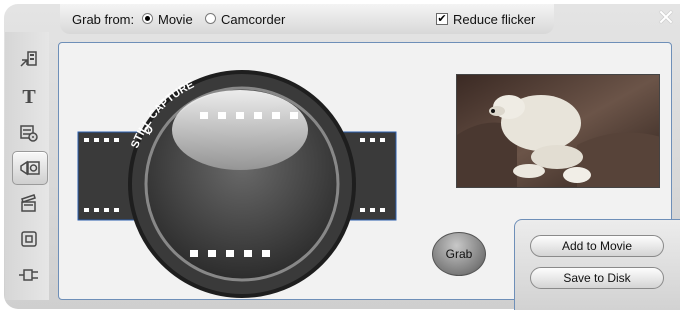  I want to click on sidebar-item-titles: T, so click(29, 97).